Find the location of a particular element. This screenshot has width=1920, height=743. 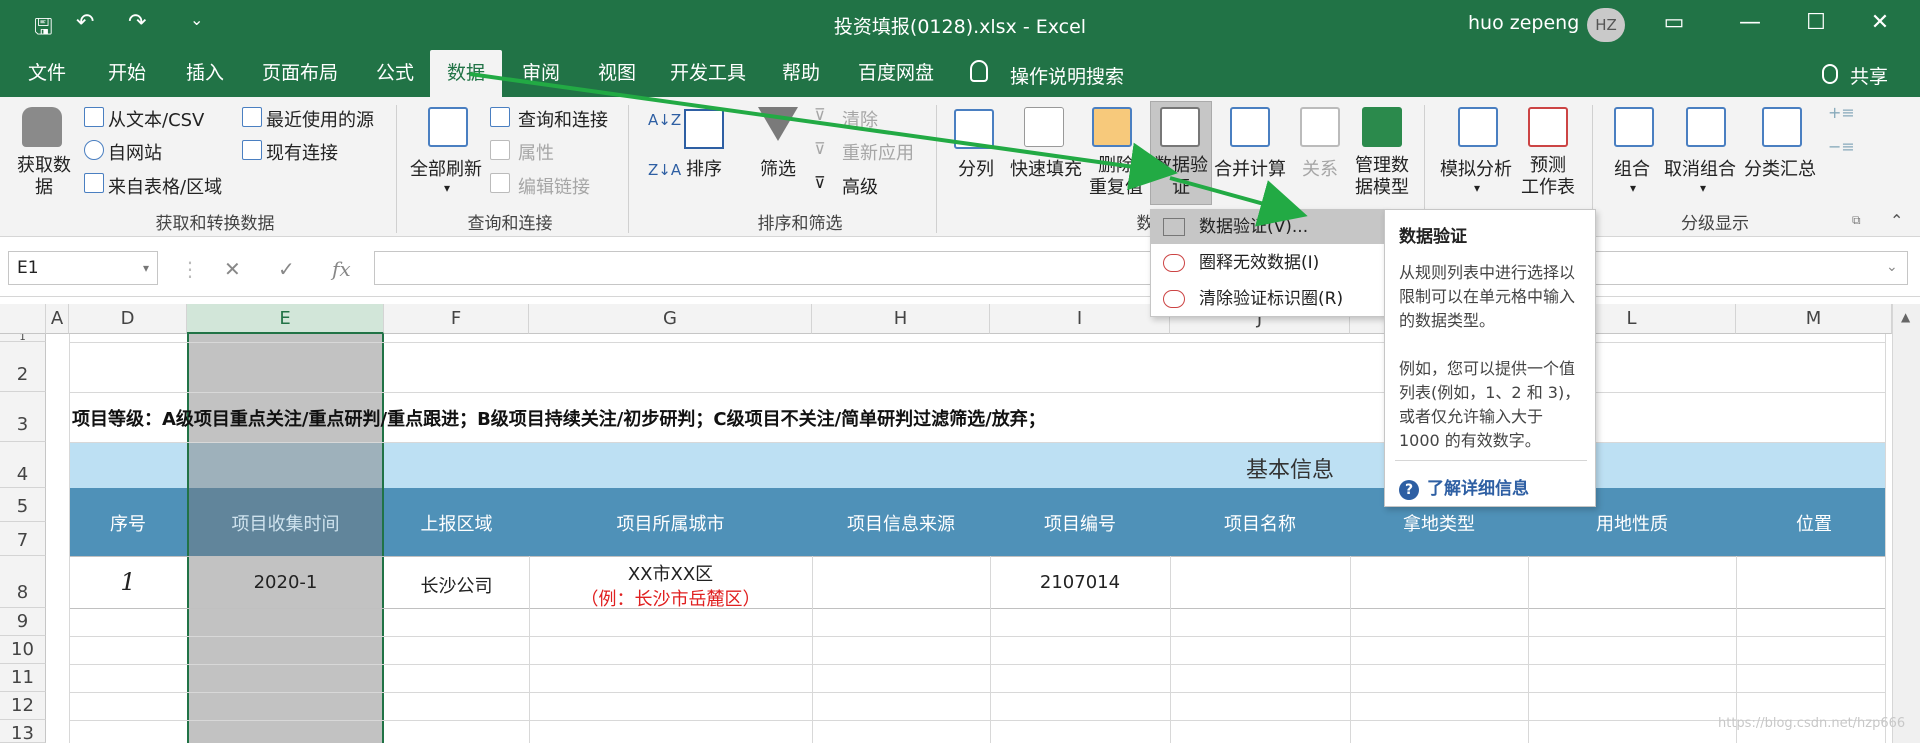

arrow-data-tab-to-validation is located at coordinates (823, 131).